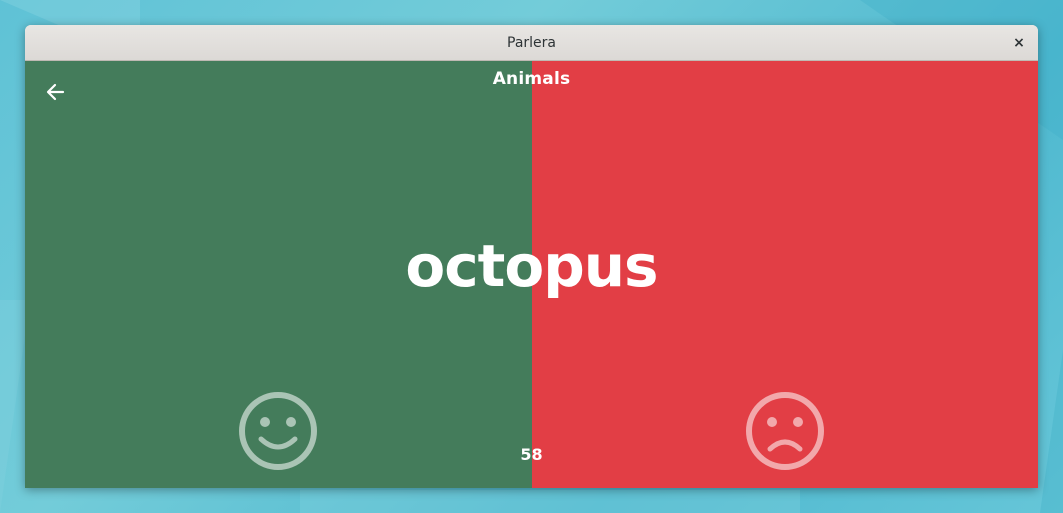  Describe the element at coordinates (1019, 43) in the screenshot. I see `close-icon: ×` at that location.